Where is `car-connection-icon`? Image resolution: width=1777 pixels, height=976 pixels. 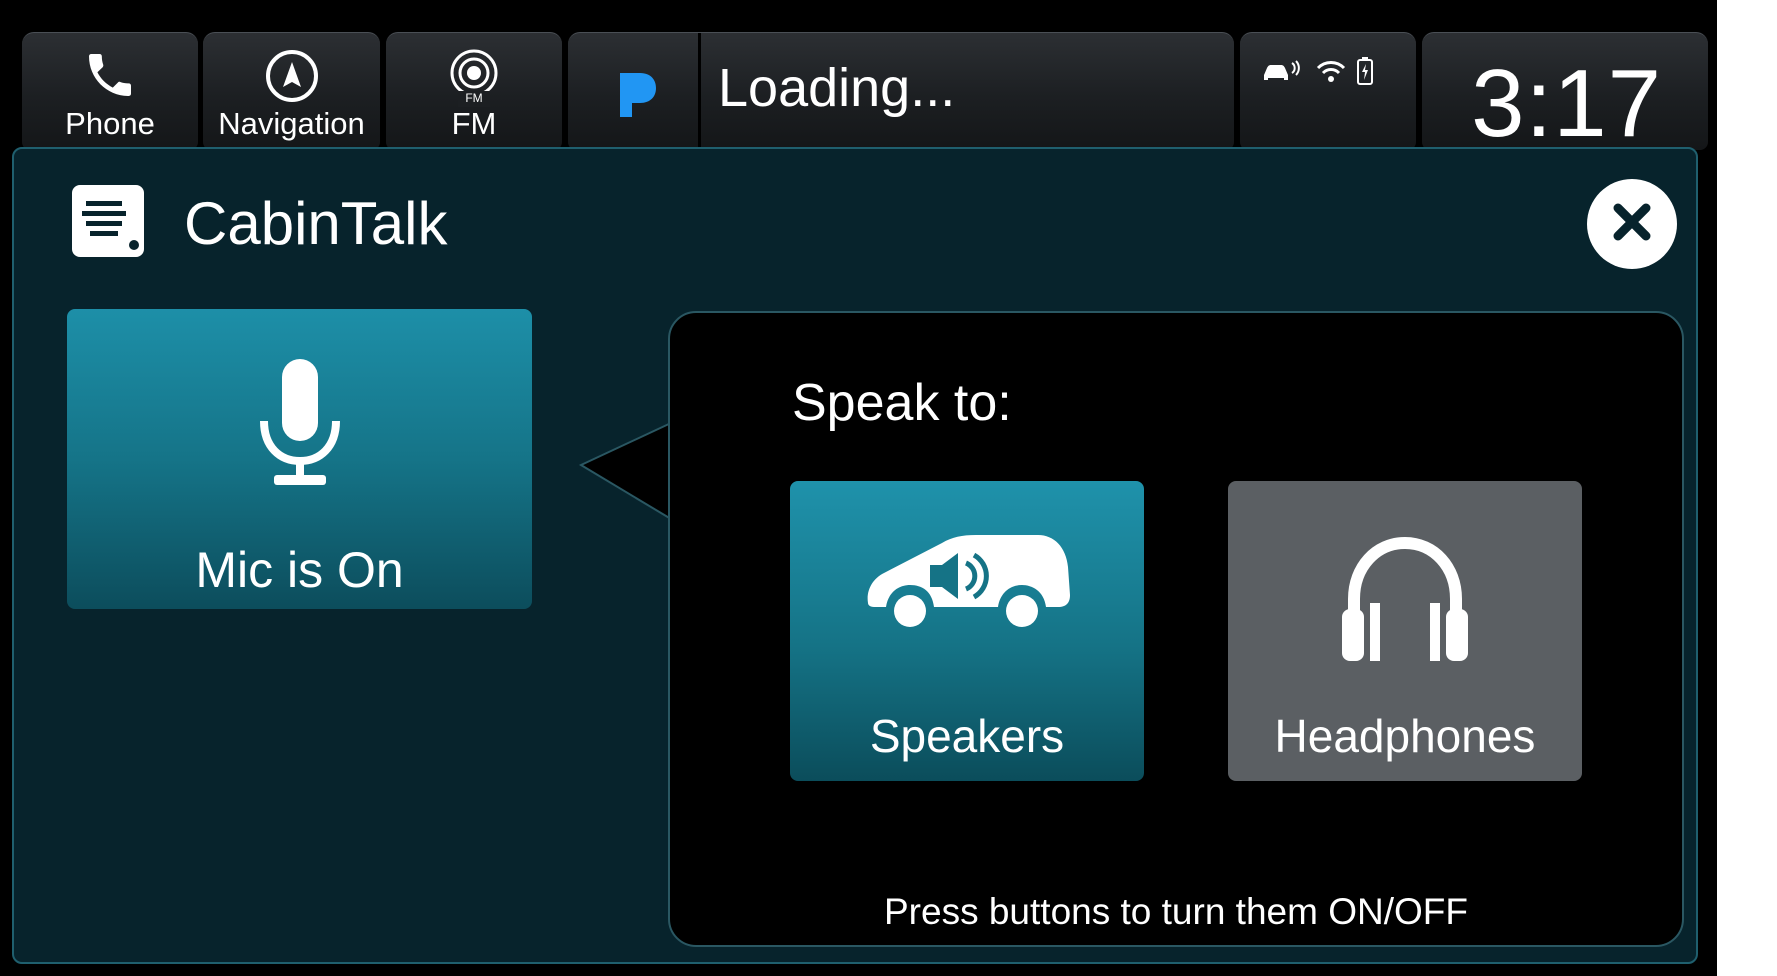
car-connection-icon is located at coordinates (1284, 73).